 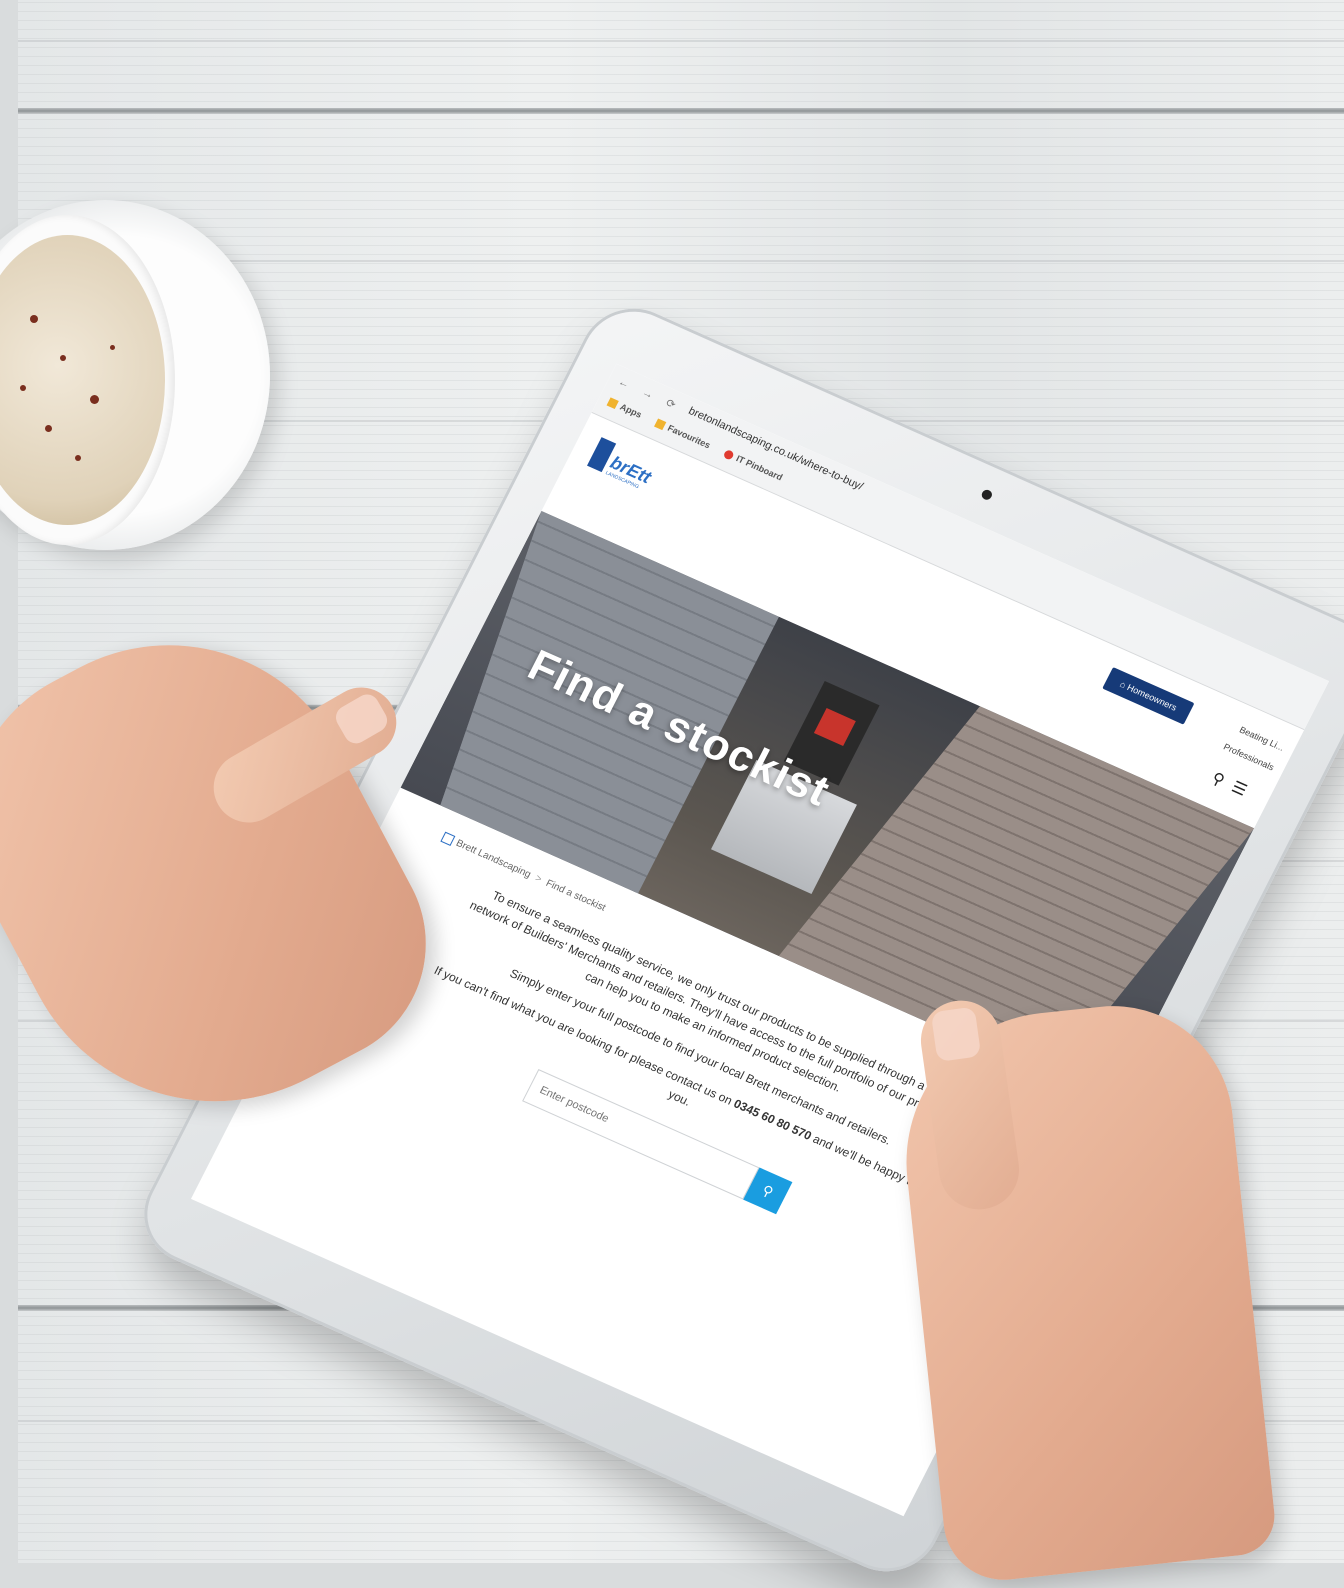 I want to click on bookmark-label: Favourites, so click(x=689, y=436).